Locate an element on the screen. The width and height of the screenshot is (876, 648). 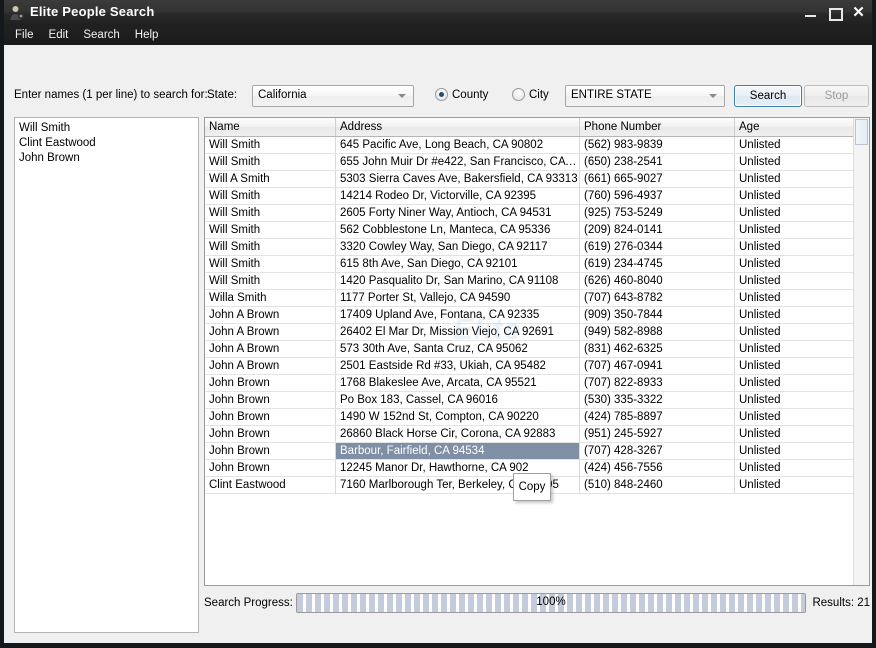
cell-address: 1490 W 152nd St, Compton, CA 90220 is located at coordinates (457, 417).